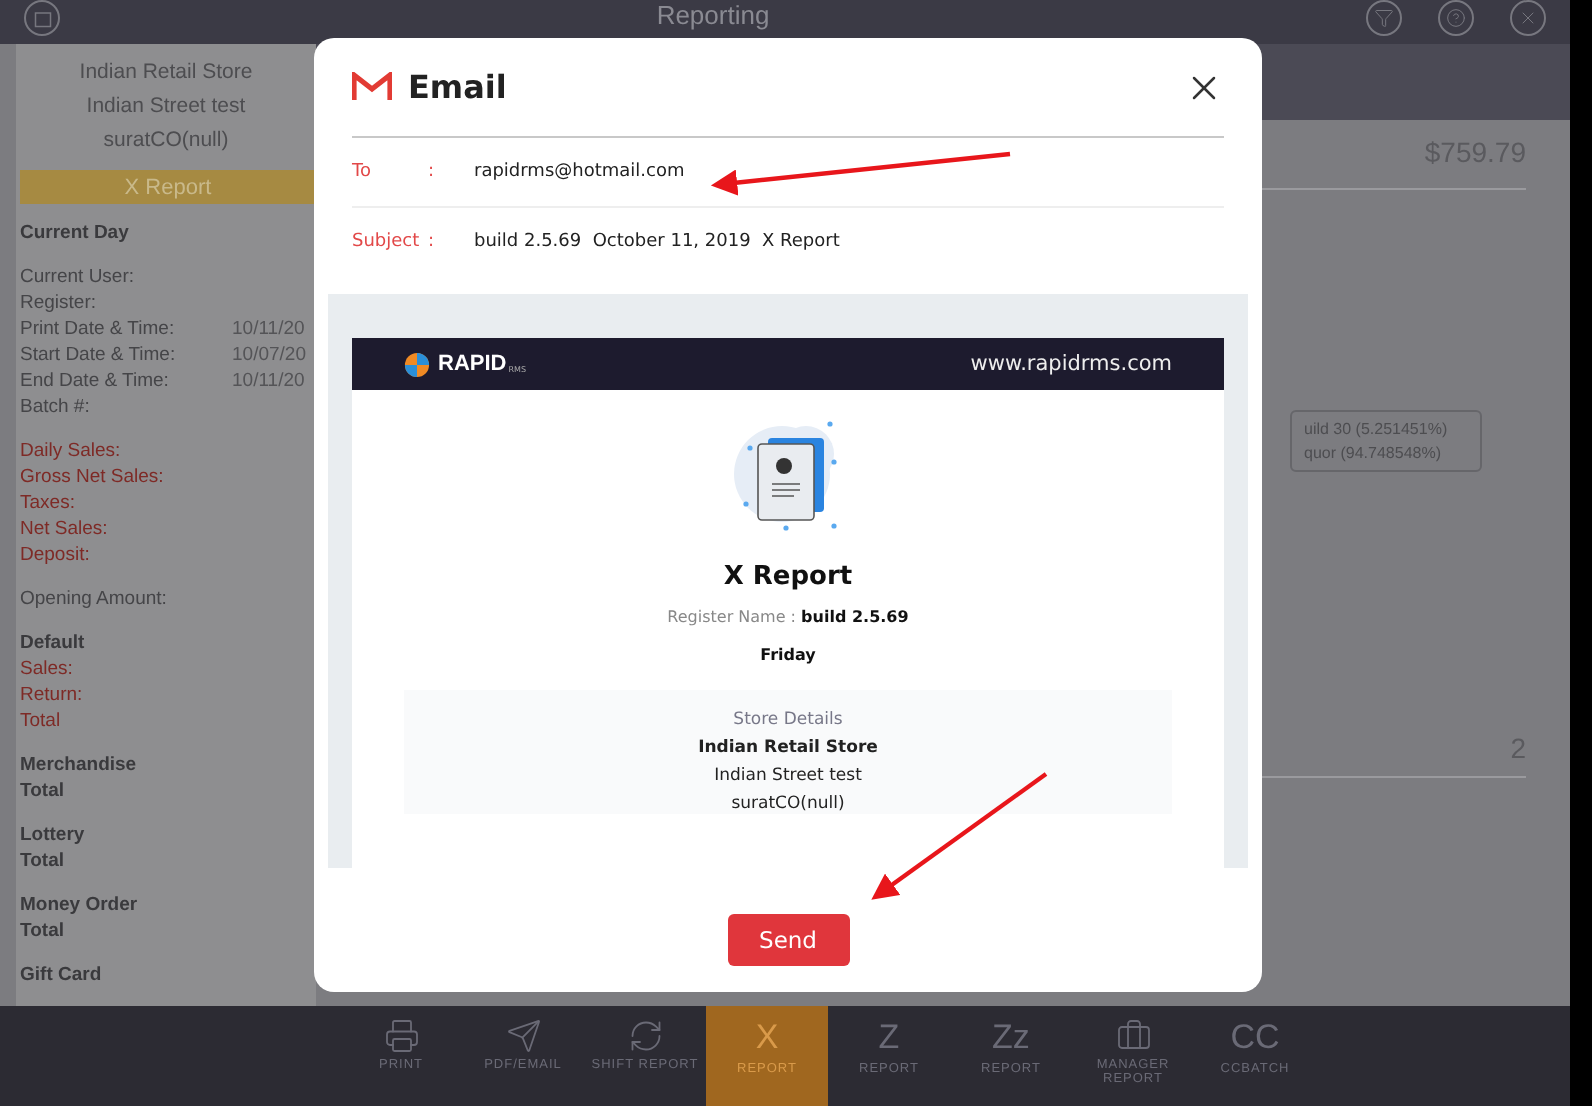  I want to click on report-day: Friday, so click(788, 655).